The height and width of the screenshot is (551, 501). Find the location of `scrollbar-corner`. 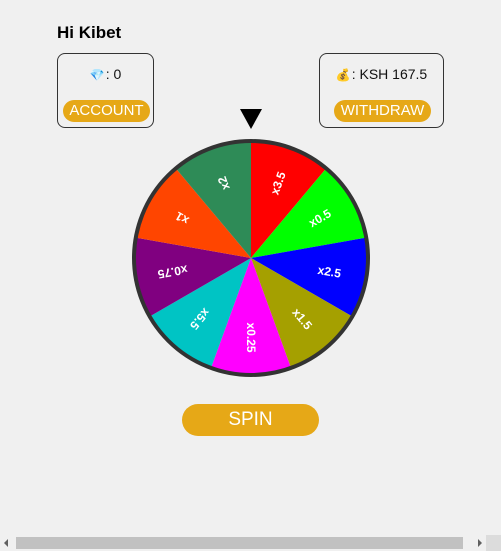

scrollbar-corner is located at coordinates (493, 543).